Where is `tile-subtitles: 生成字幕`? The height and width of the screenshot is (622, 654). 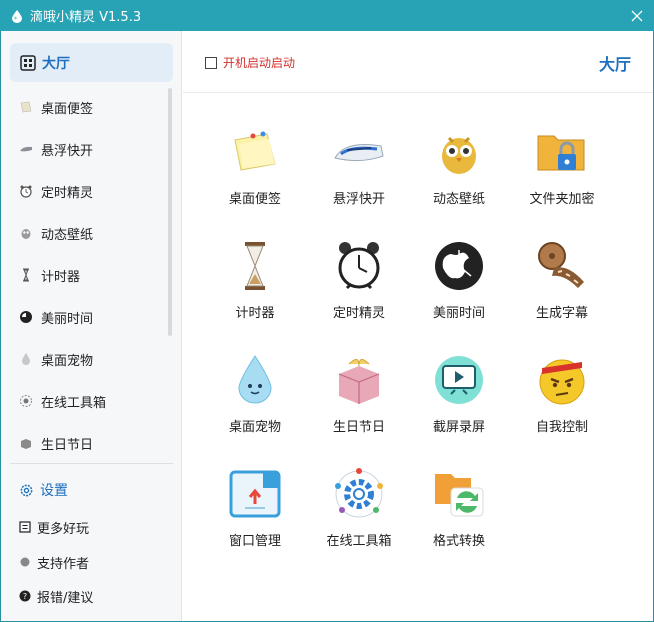 tile-subtitles: 生成字幕 is located at coordinates (562, 283).